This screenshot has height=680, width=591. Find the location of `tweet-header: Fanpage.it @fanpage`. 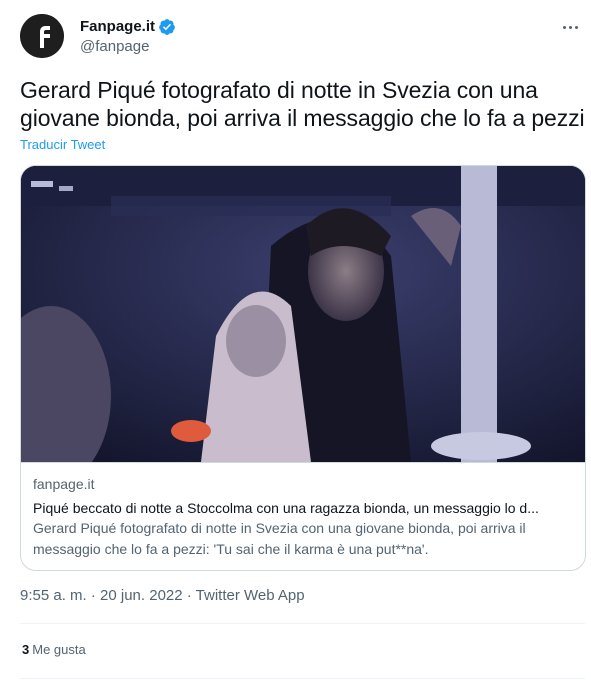

tweet-header: Fanpage.it @fanpage is located at coordinates (302, 38).